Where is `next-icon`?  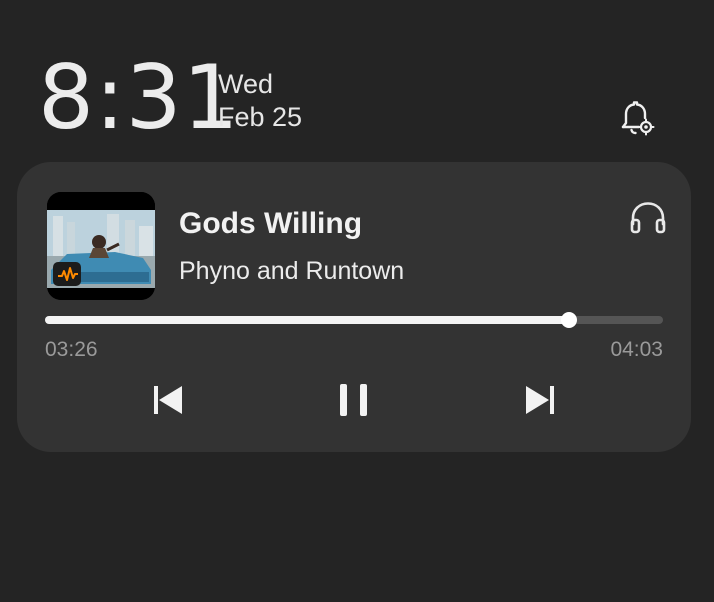 next-icon is located at coordinates (540, 400).